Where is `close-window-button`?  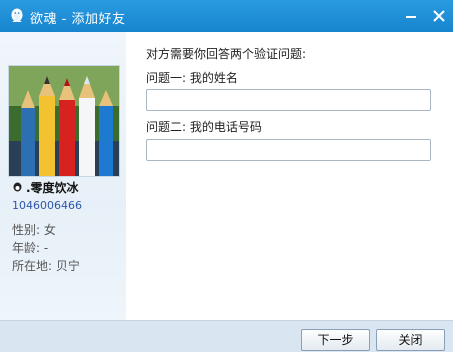
close-window-button is located at coordinates (439, 16).